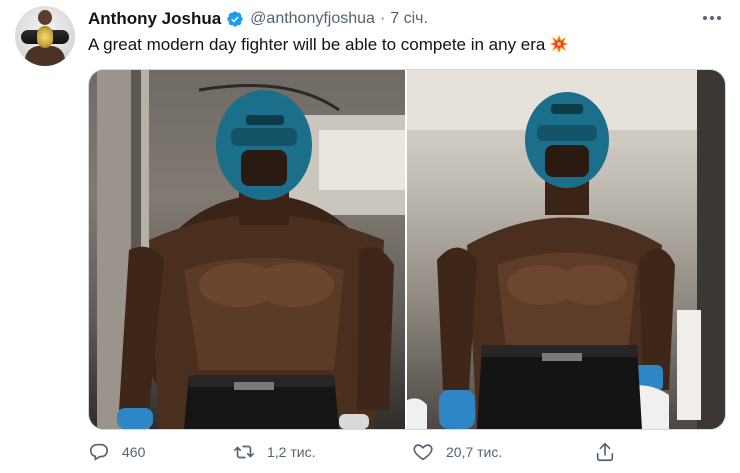 The image size is (740, 473). I want to click on retweet-icon, so click(244, 452).